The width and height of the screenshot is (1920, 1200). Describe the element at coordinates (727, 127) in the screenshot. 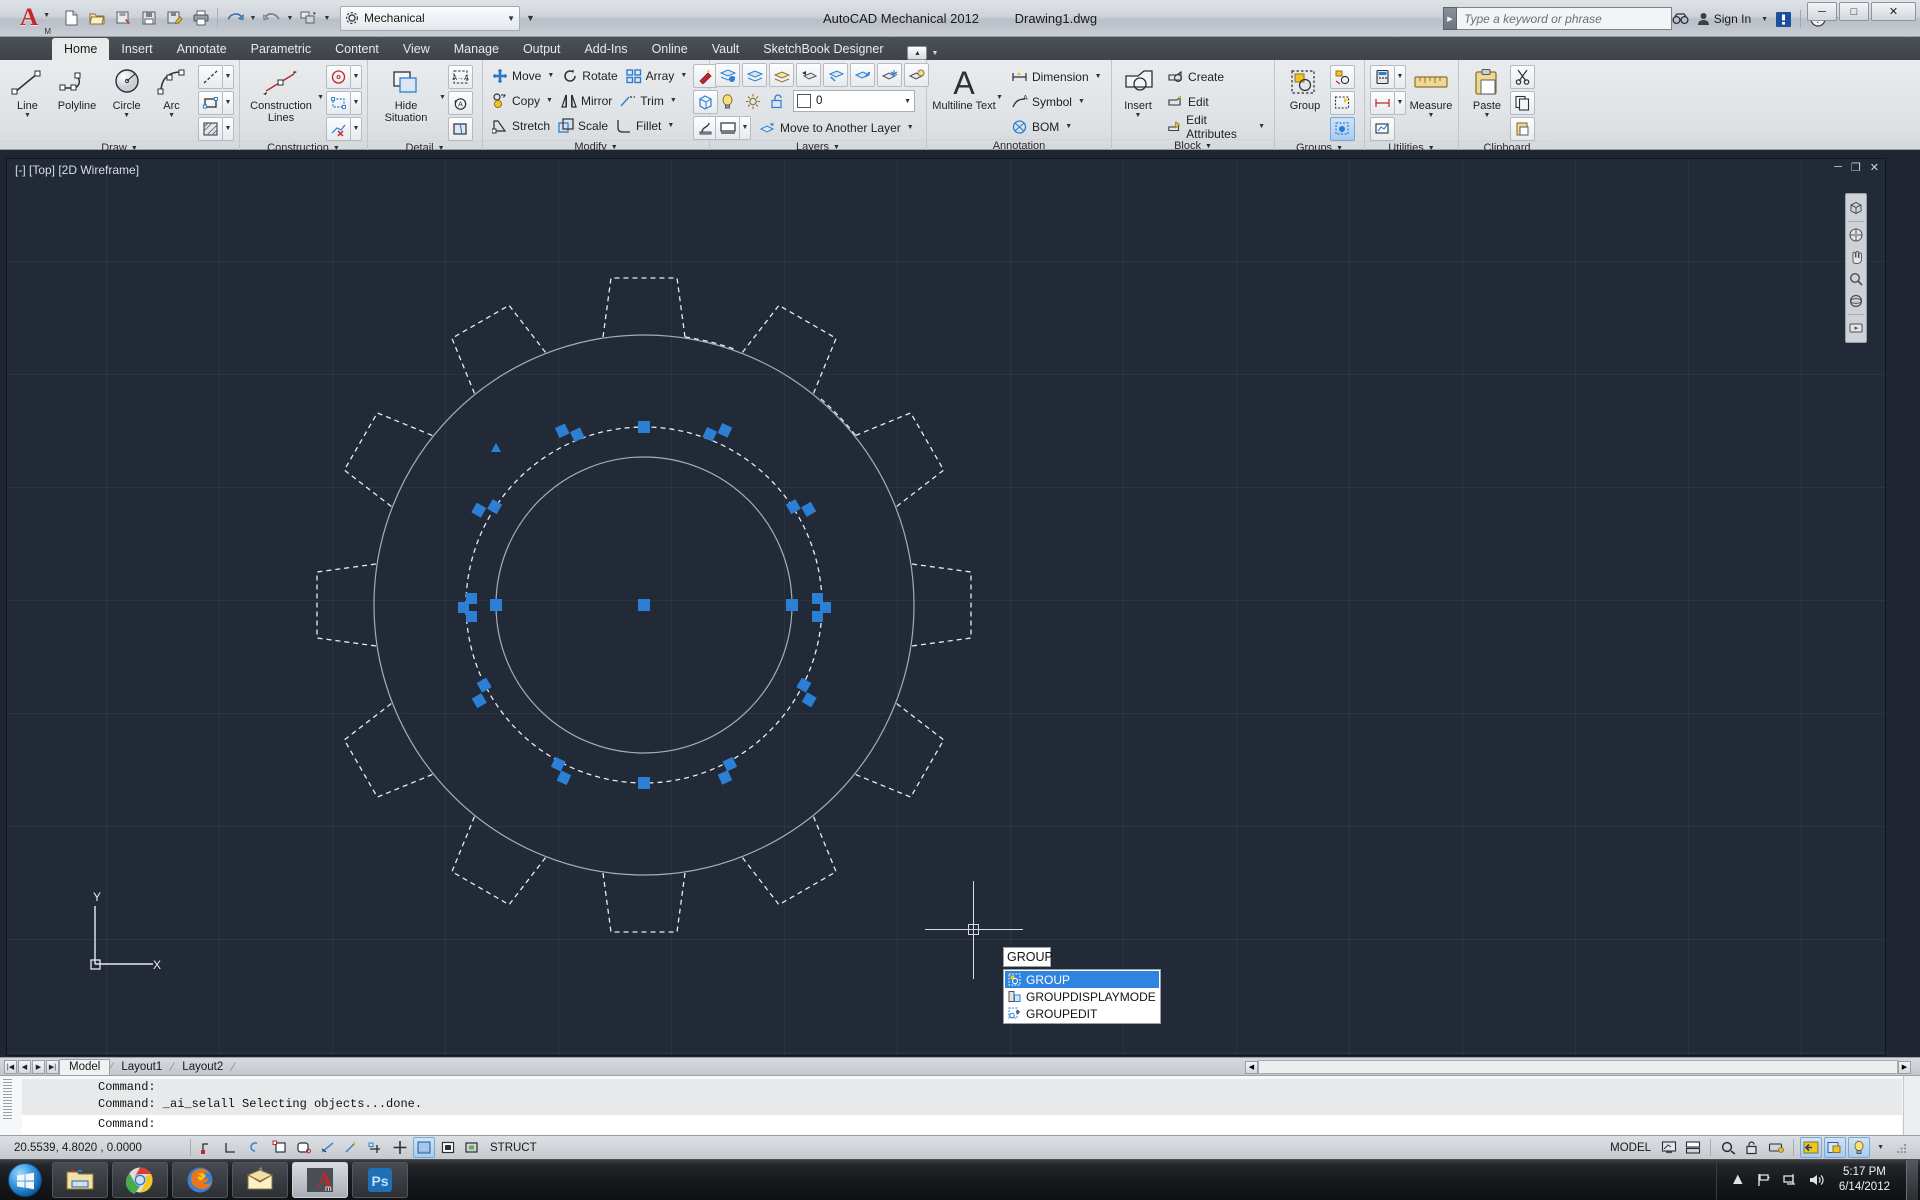

I see `viewport-layer-icon` at that location.